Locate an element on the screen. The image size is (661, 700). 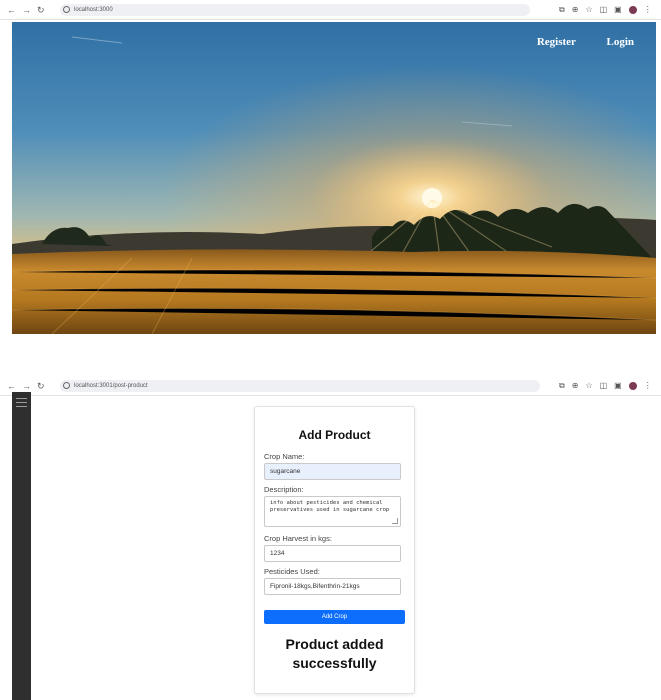
harvest-input: 1234 is located at coordinates (332, 553).